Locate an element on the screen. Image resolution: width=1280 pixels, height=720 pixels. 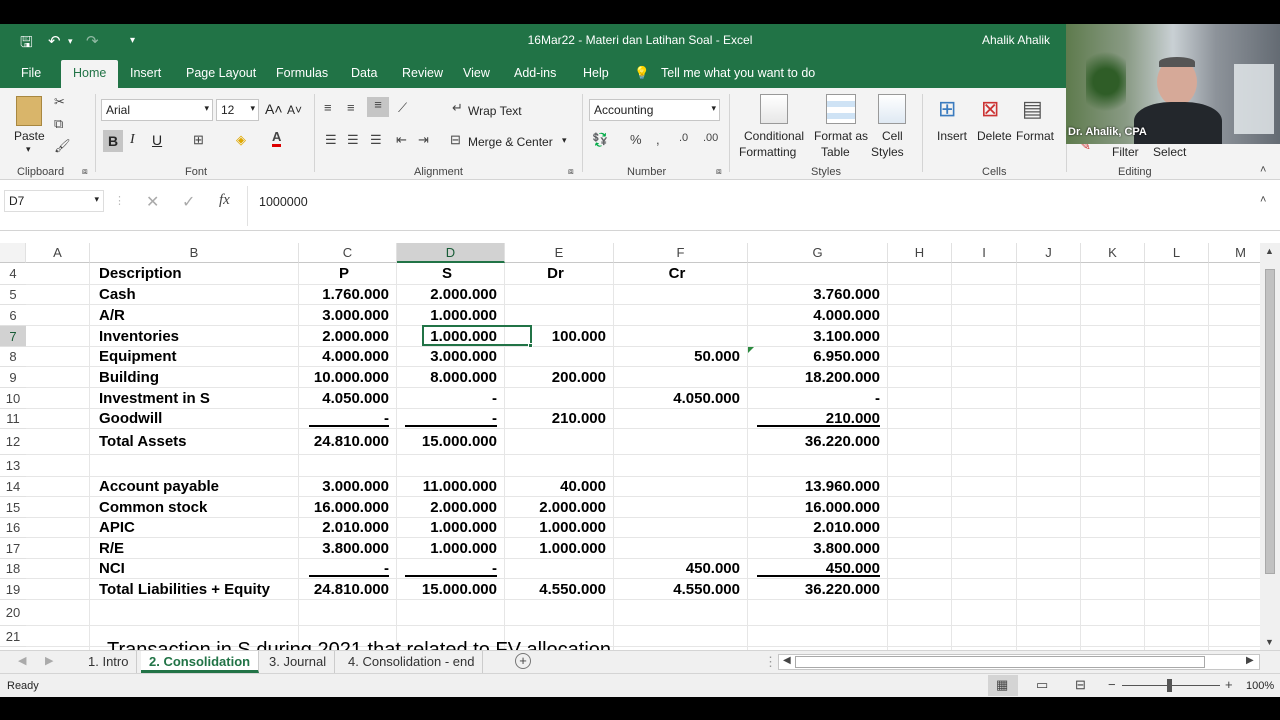
filter-button: Filter is located at coordinates (1125, 152).